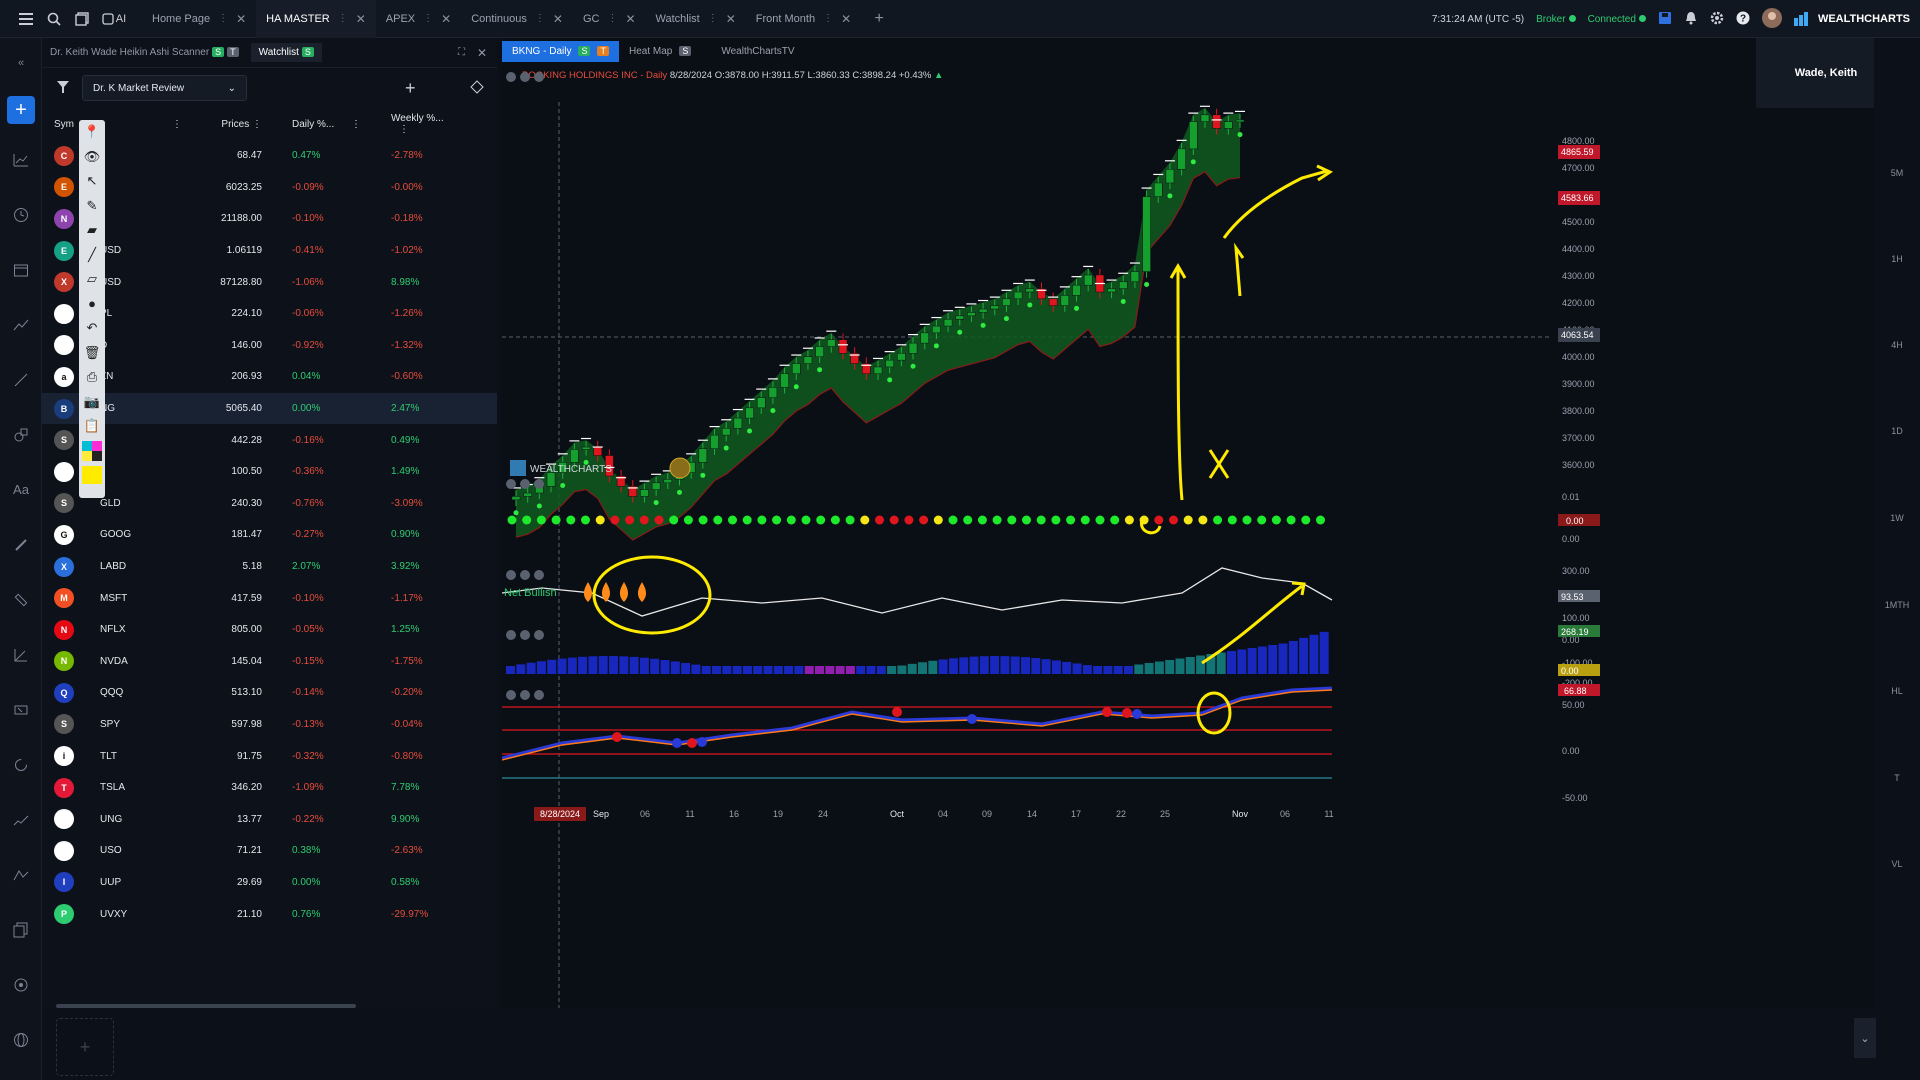 This screenshot has width=1920, height=1080. I want to click on tab-watchlist: Watchlist ⋮ ✕, so click(696, 19).